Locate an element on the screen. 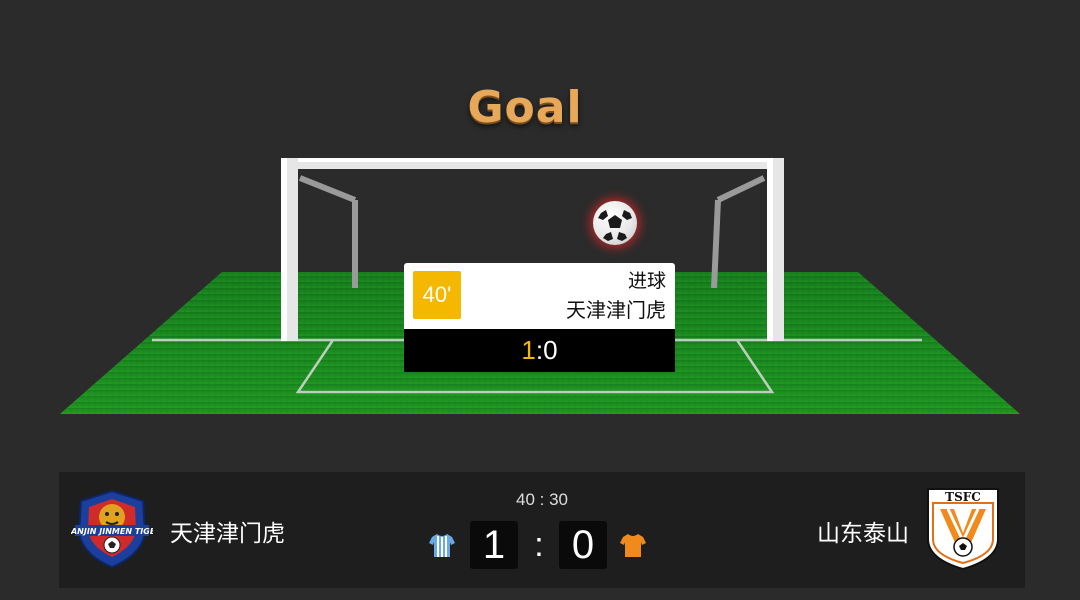 The height and width of the screenshot is (600, 1080). event-score-strip: 1:0 is located at coordinates (539, 350).